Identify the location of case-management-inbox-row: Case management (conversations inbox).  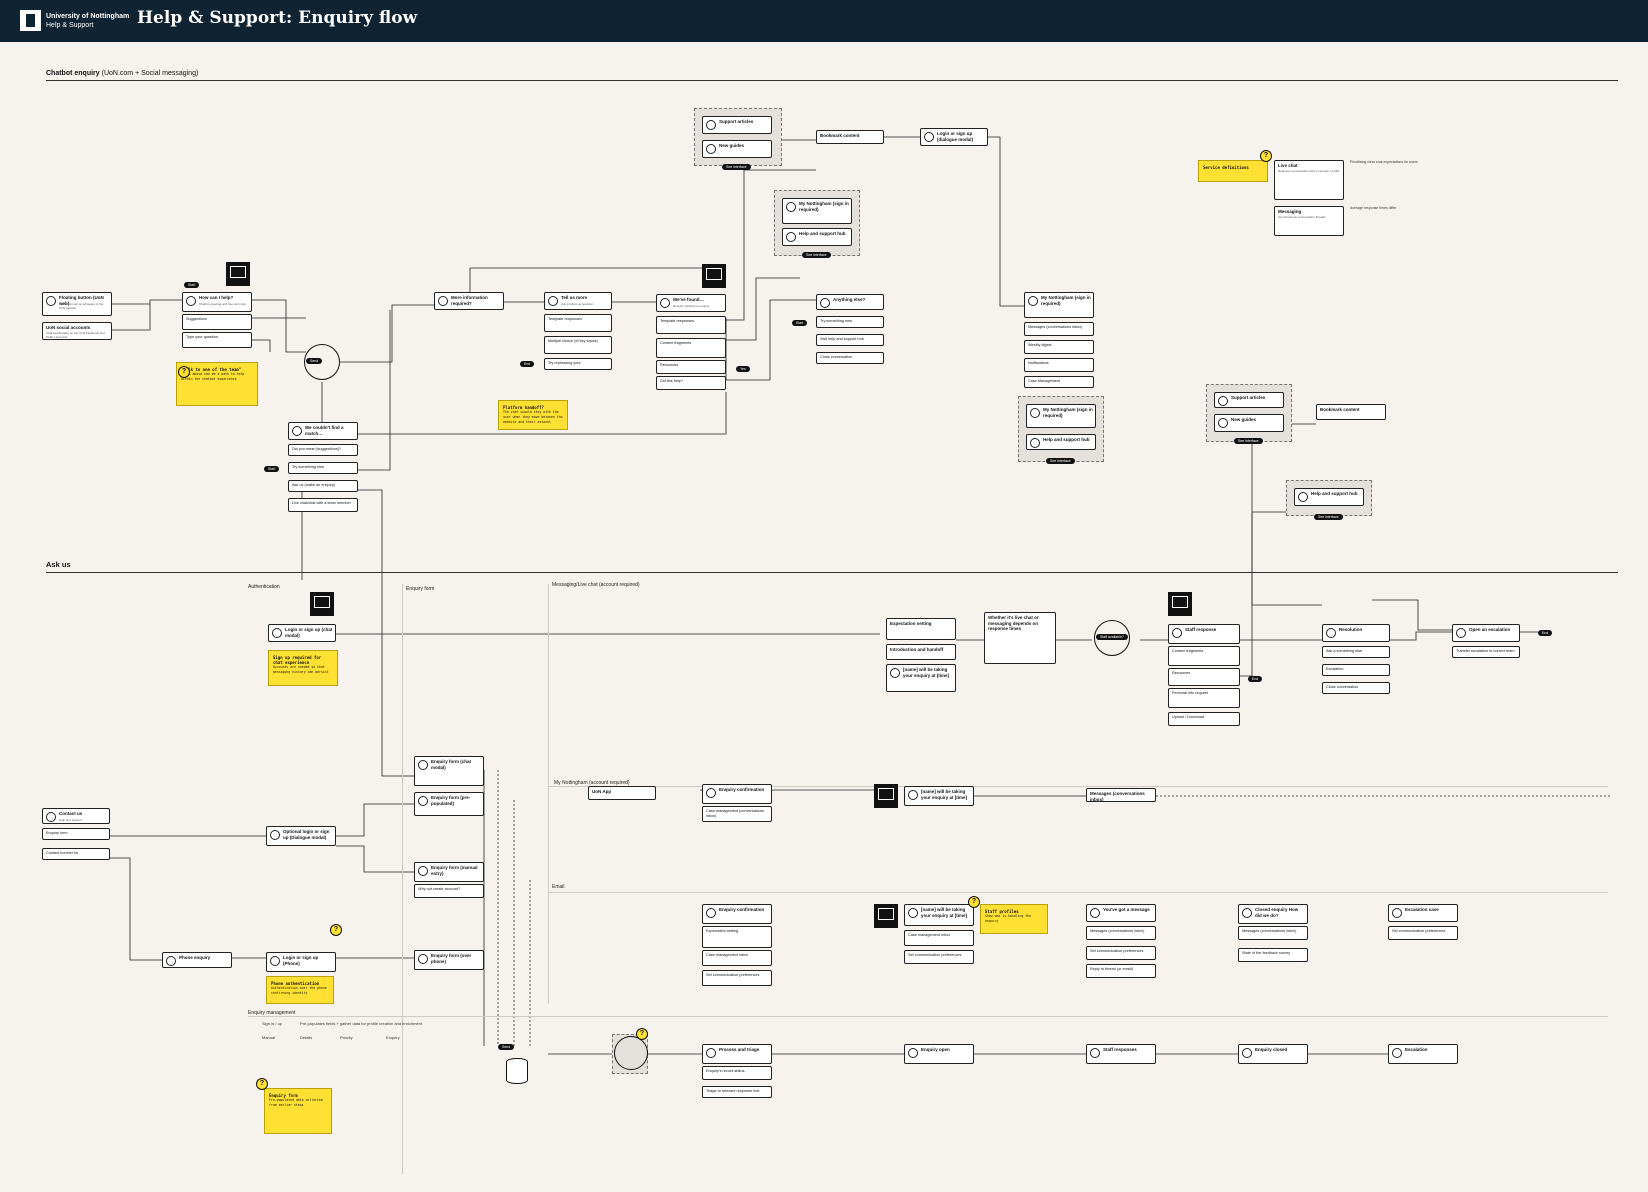
(737, 814).